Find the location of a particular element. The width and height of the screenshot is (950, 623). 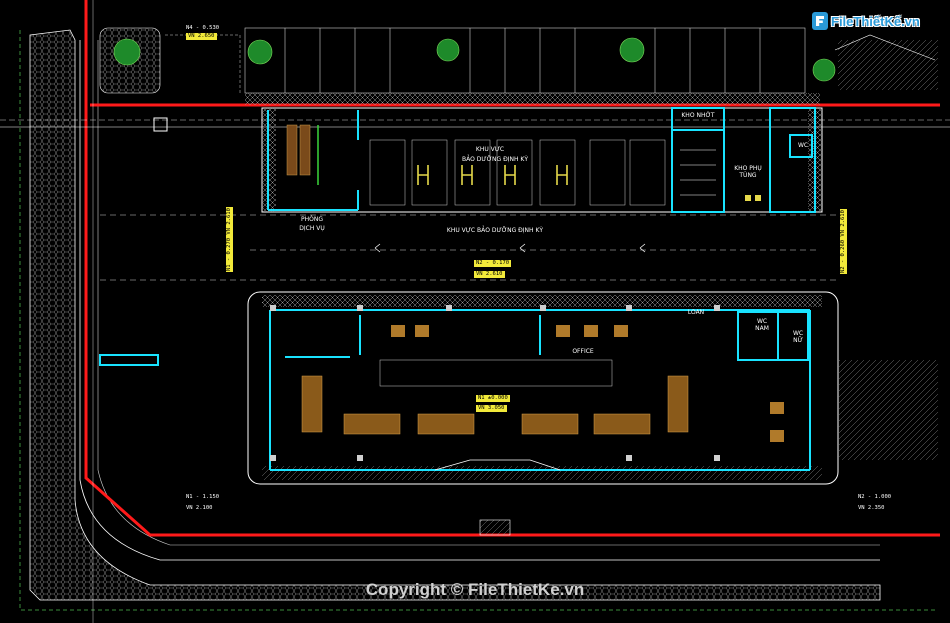

room-label-loan: LOAN is located at coordinates (696, 312).